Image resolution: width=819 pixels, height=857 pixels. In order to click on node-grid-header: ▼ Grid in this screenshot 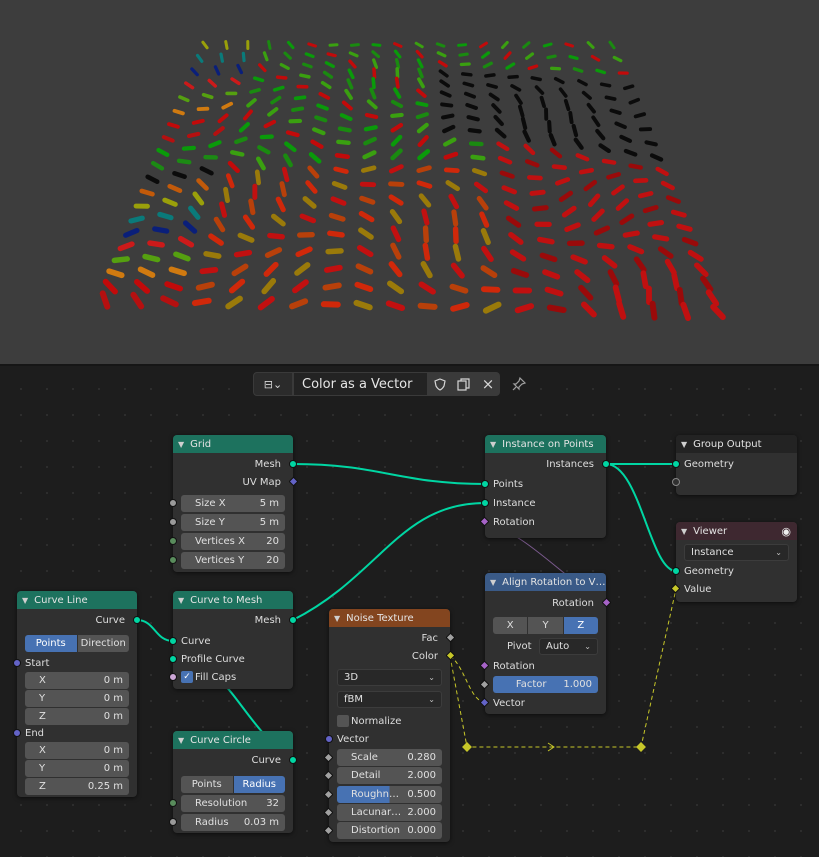, I will do `click(233, 444)`.